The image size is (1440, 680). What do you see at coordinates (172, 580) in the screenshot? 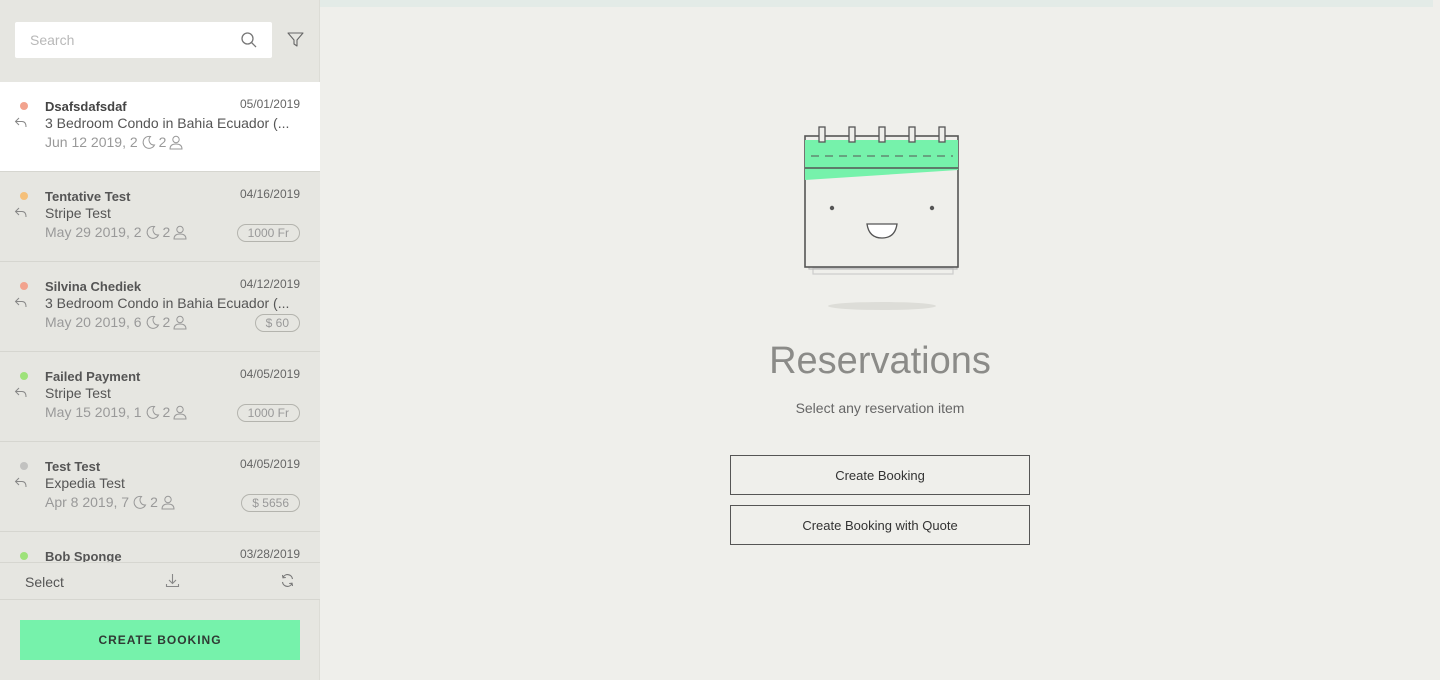
I see `download-icon` at bounding box center [172, 580].